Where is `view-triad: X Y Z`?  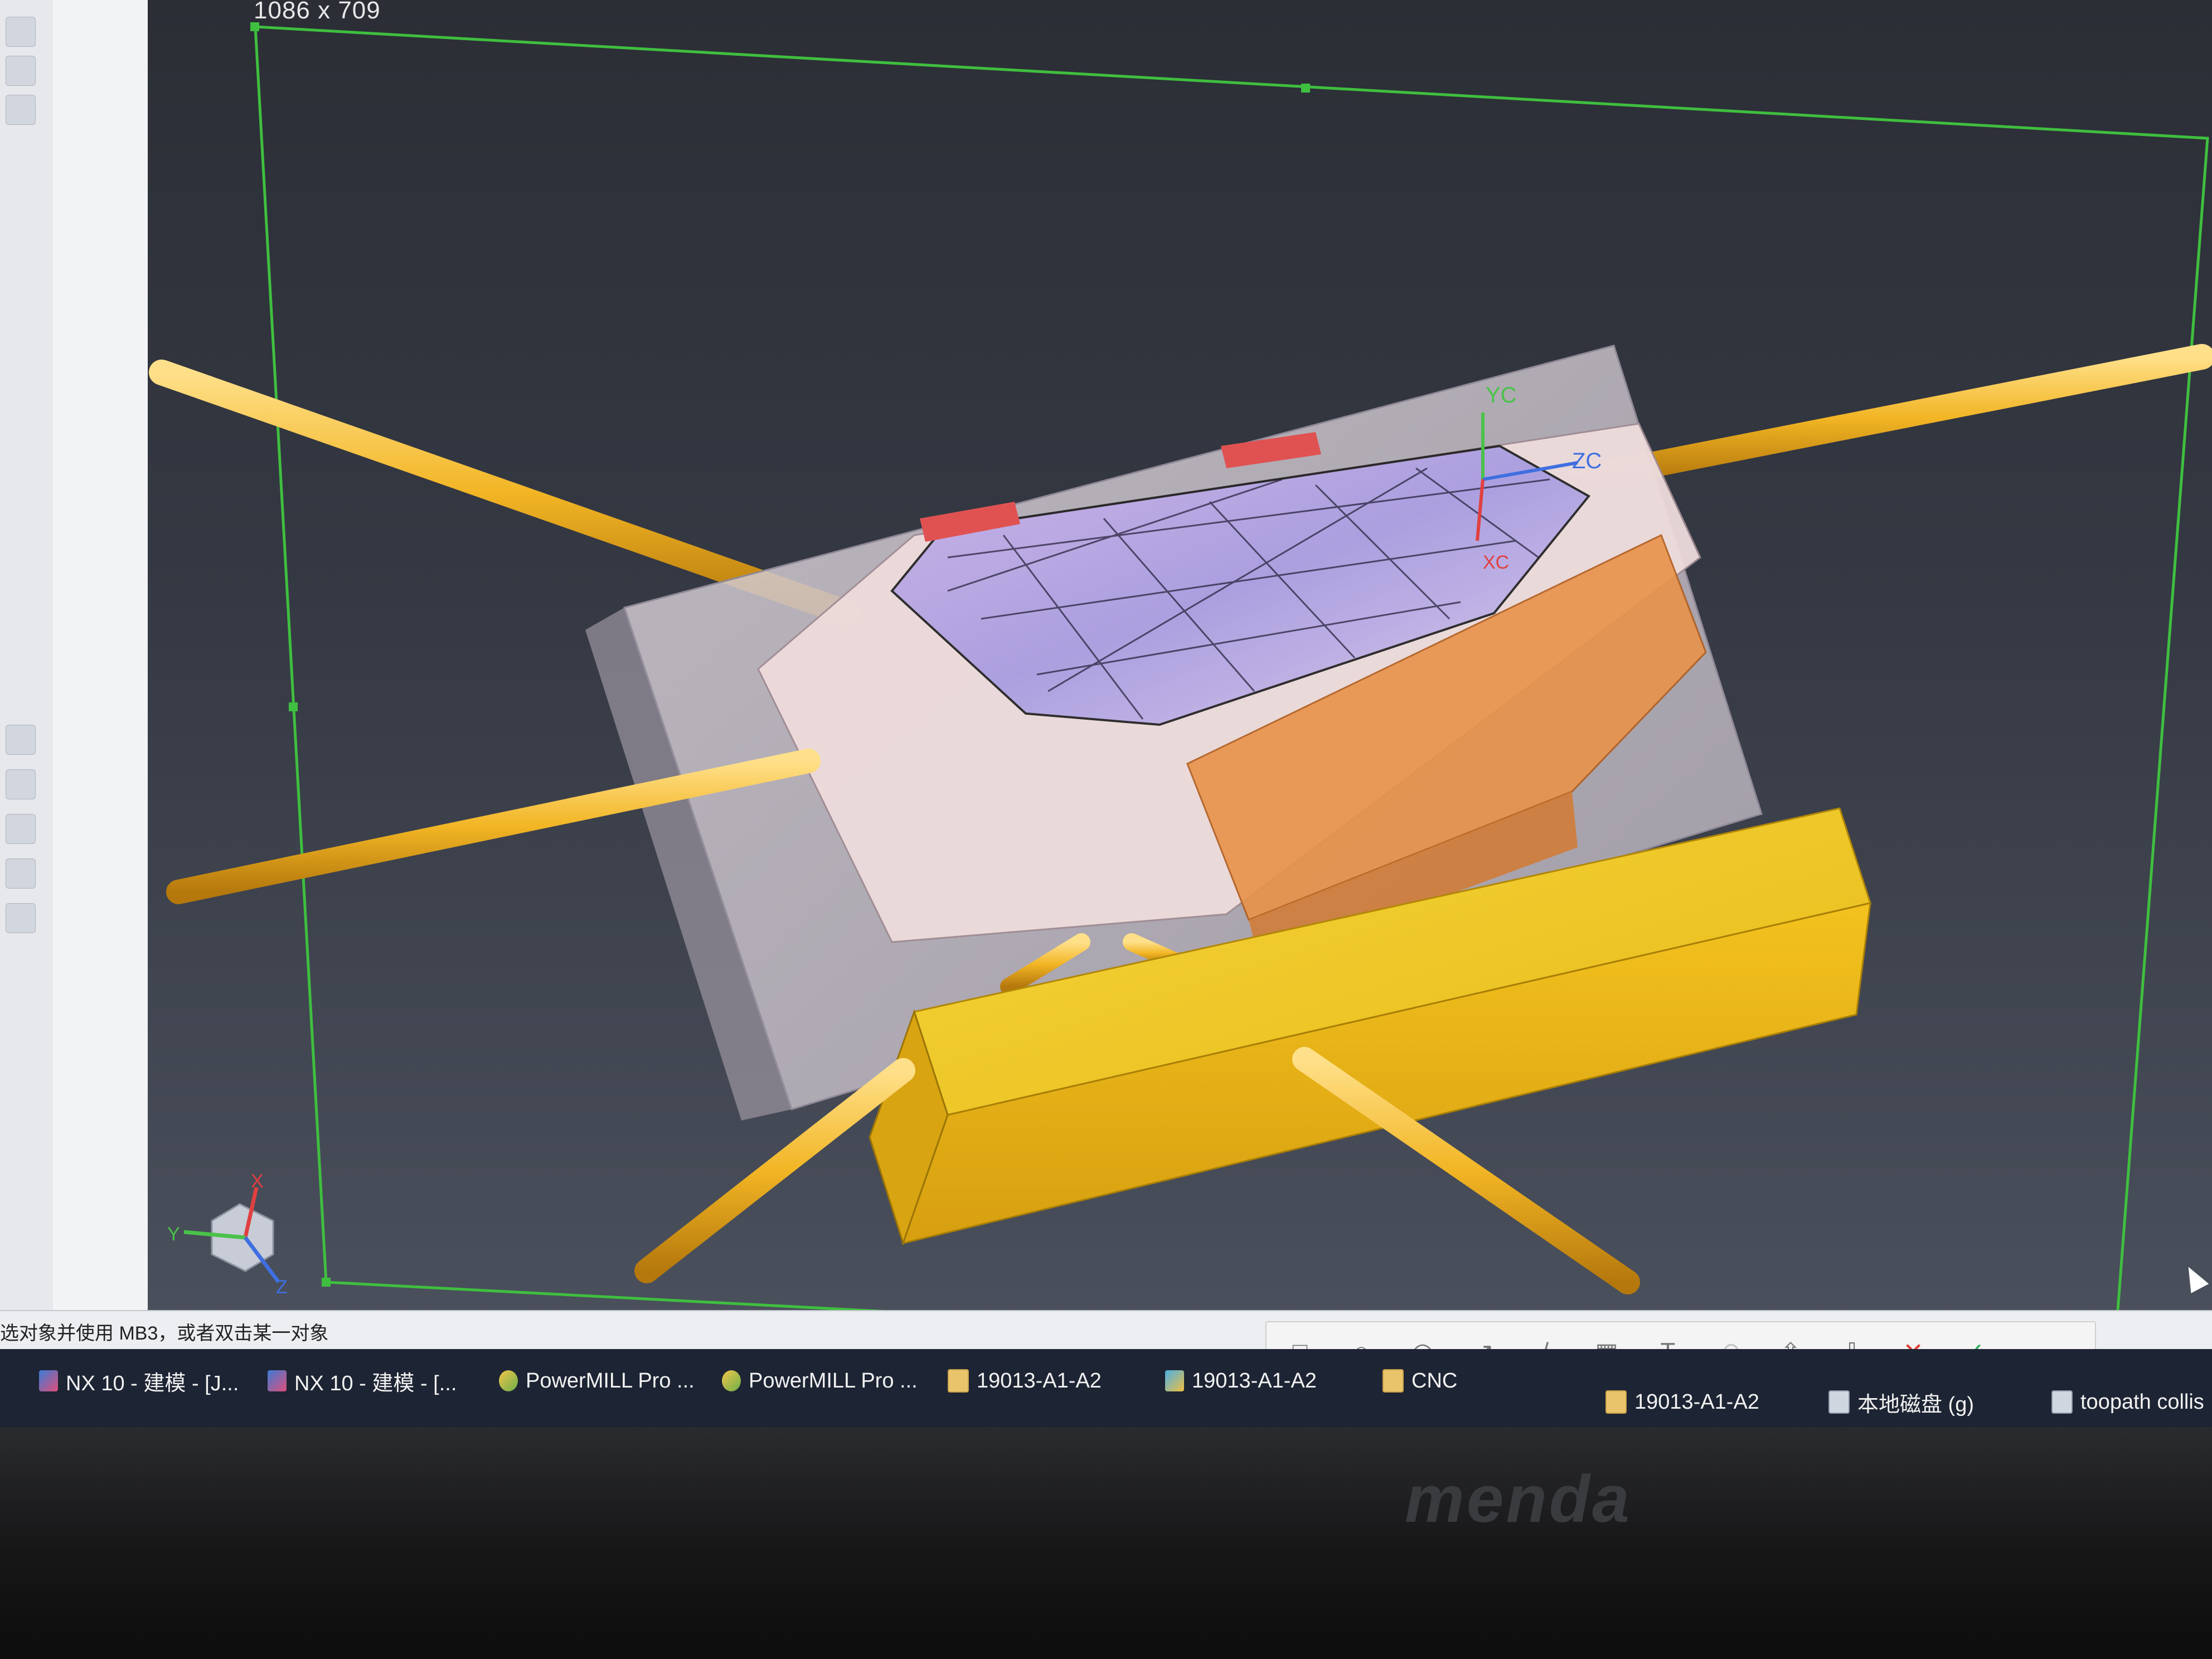
view-triad: X Y Z is located at coordinates (227, 1234).